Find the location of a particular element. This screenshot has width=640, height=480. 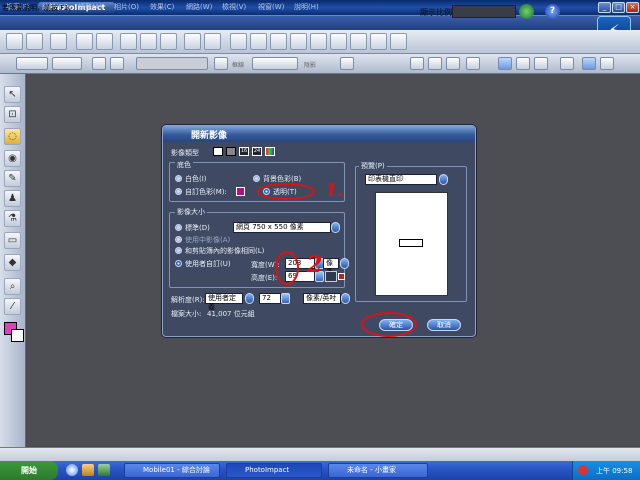

menu-view: 檢視(V) is located at coordinates (234, 7).